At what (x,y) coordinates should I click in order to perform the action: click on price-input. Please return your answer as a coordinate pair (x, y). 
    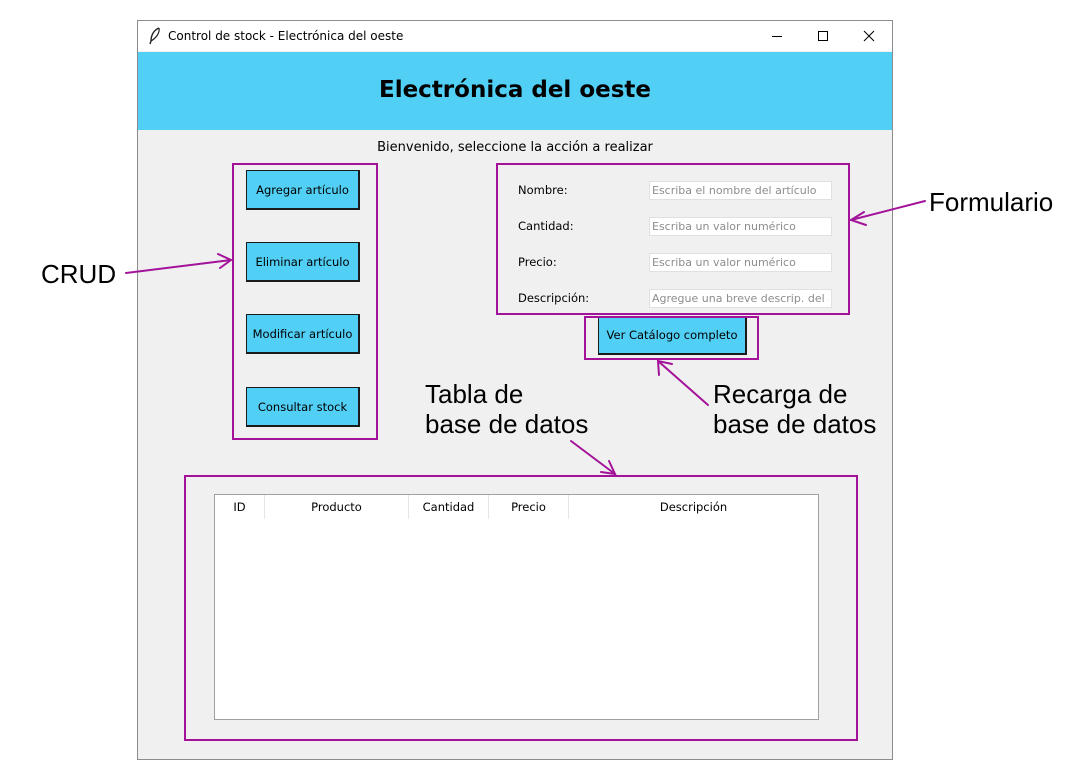
    Looking at the image, I should click on (740, 262).